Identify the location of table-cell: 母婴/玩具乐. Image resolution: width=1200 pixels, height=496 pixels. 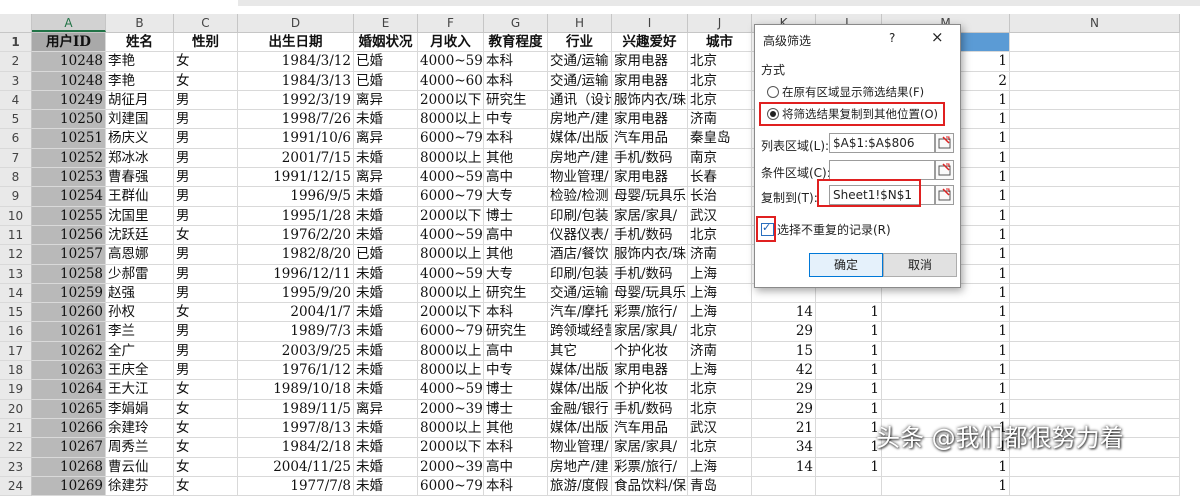
(650, 197).